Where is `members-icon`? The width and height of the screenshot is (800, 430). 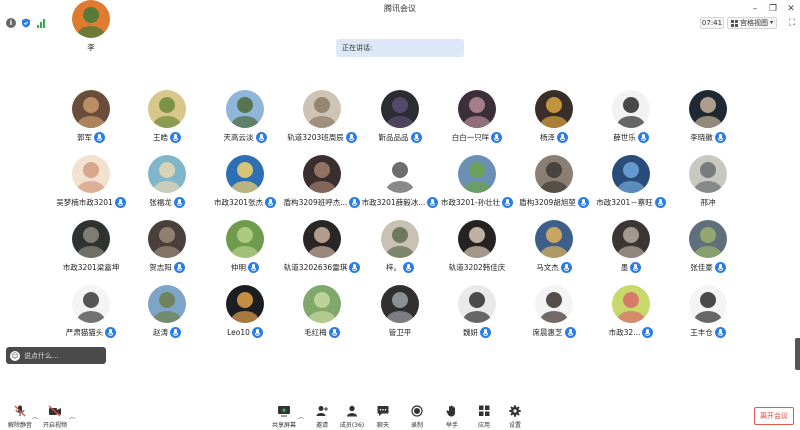
members-icon is located at coordinates (352, 411).